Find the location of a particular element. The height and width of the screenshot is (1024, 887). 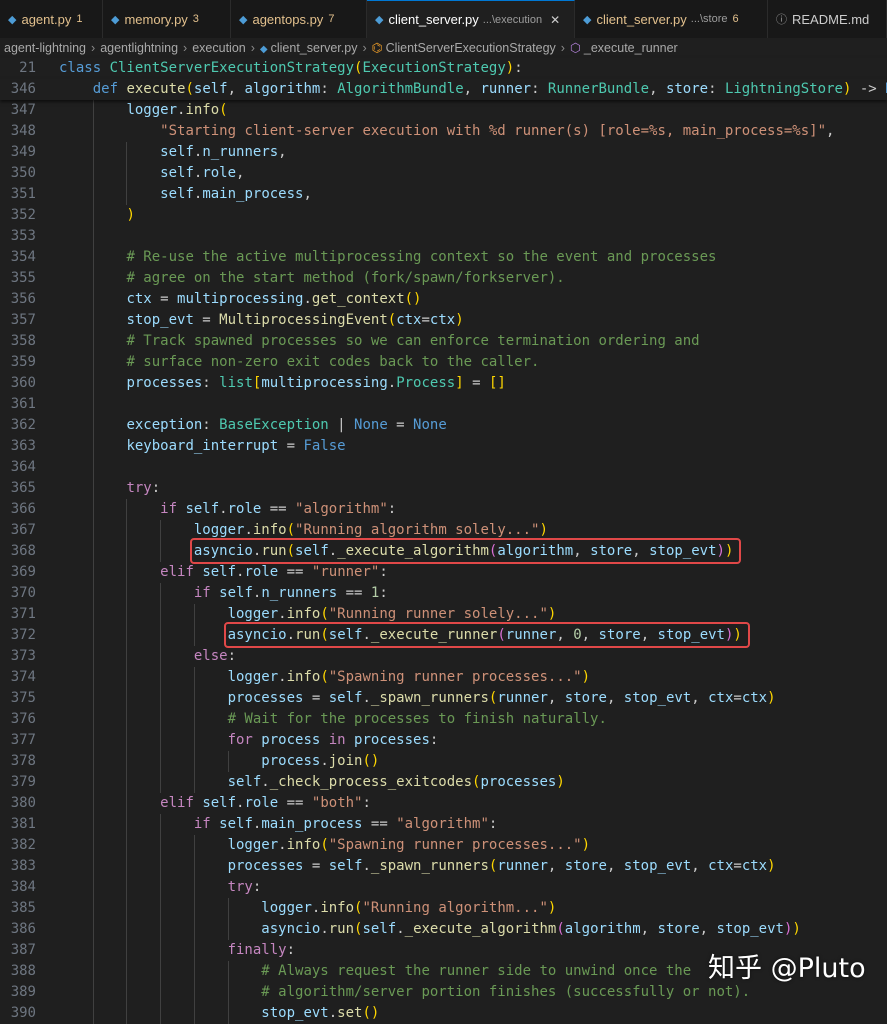

line-number: 360 is located at coordinates (23, 383).